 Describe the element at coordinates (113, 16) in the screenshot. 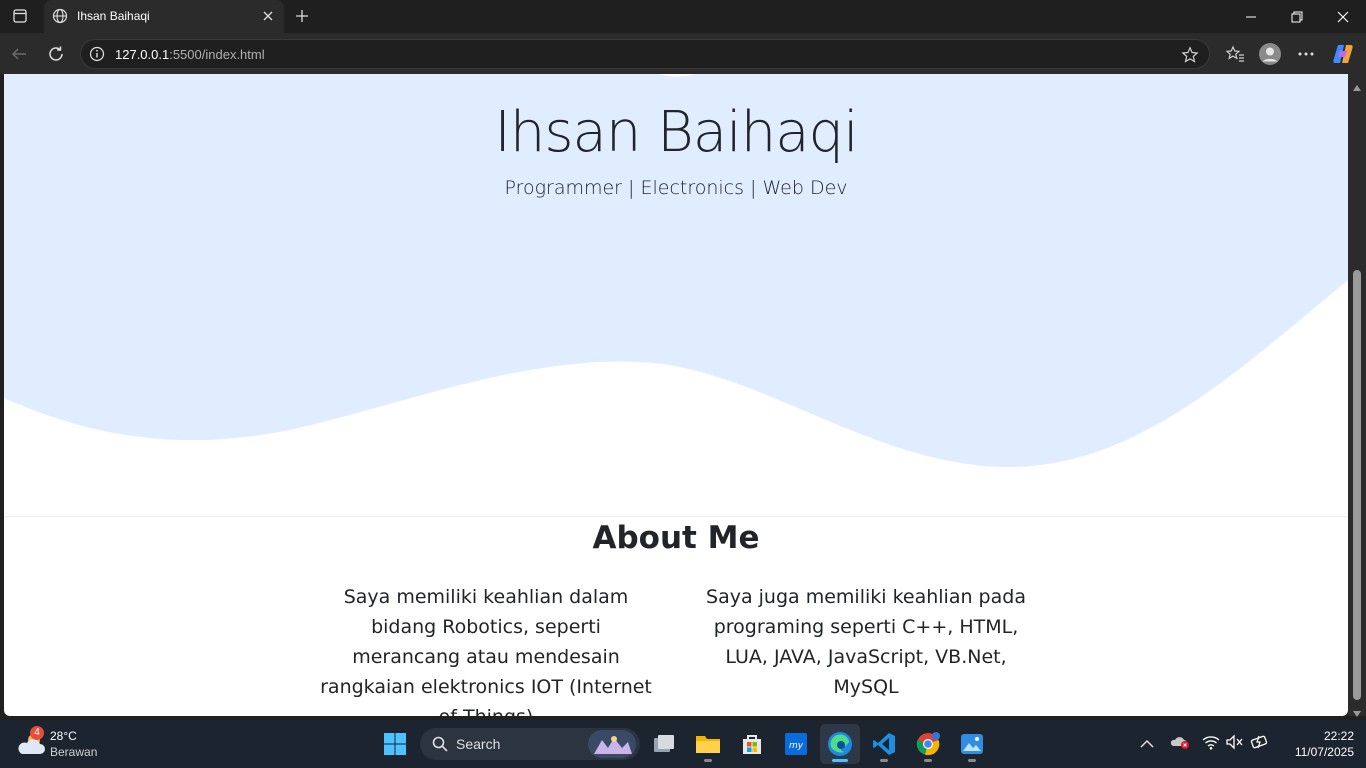

I see `tab-title: Ihsan Baihaqi` at that location.